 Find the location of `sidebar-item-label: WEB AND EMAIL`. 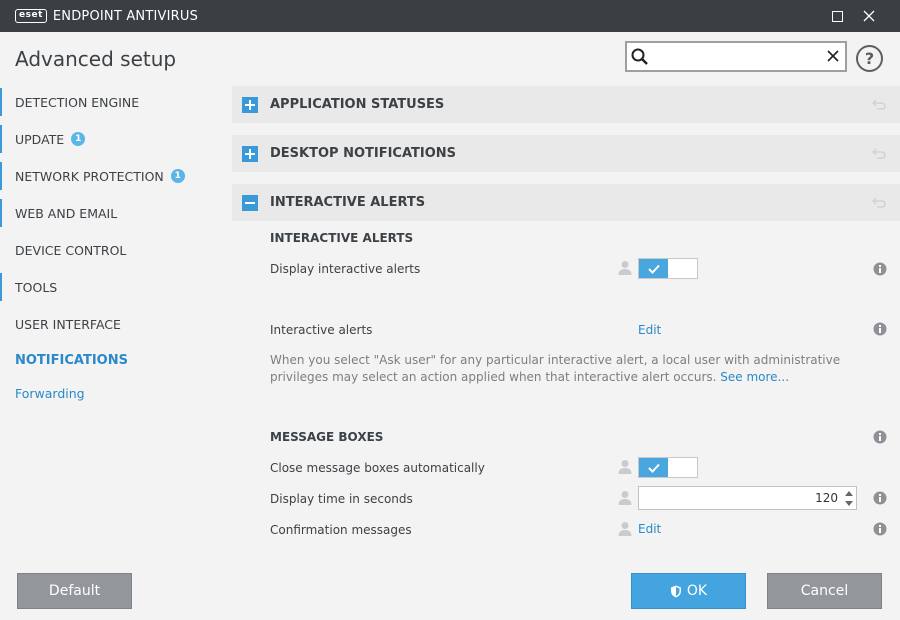

sidebar-item-label: WEB AND EMAIL is located at coordinates (66, 213).